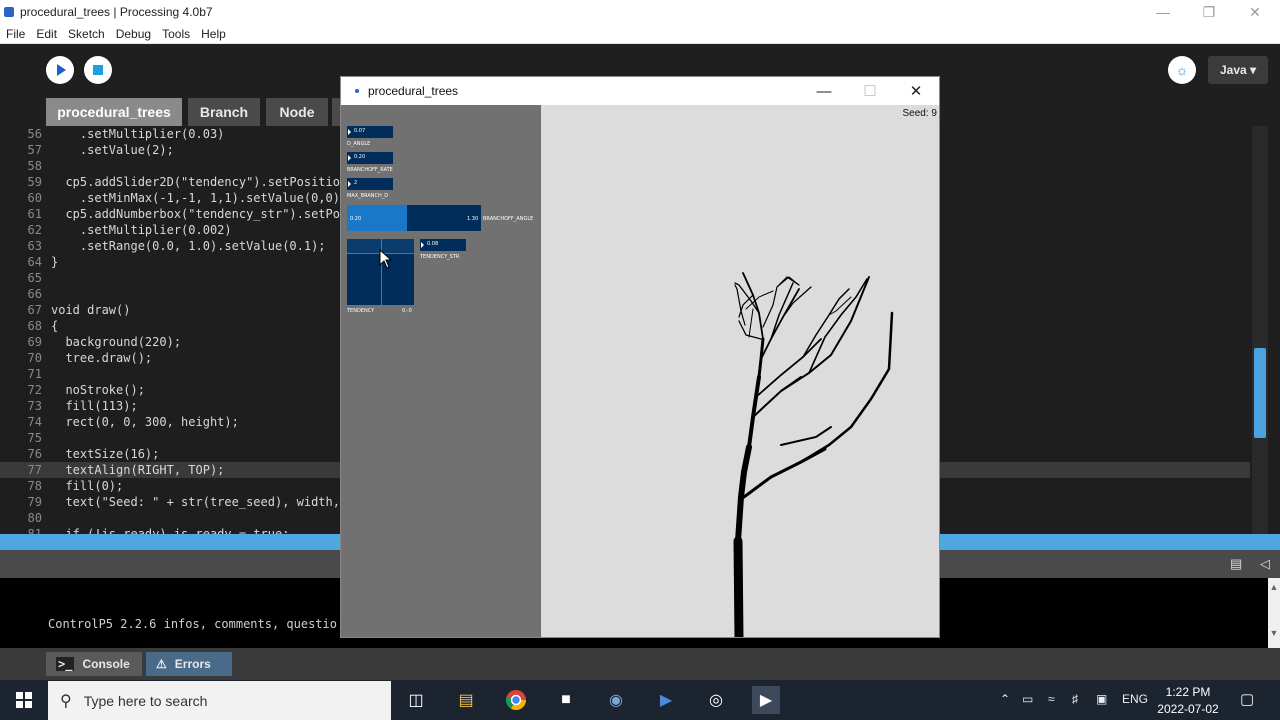  What do you see at coordinates (1238, 70) in the screenshot?
I see `mode-selector: Java ▾` at bounding box center [1238, 70].